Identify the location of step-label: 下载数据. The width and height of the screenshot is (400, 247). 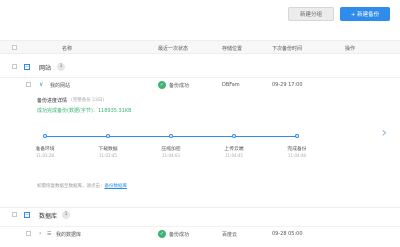
(108, 149).